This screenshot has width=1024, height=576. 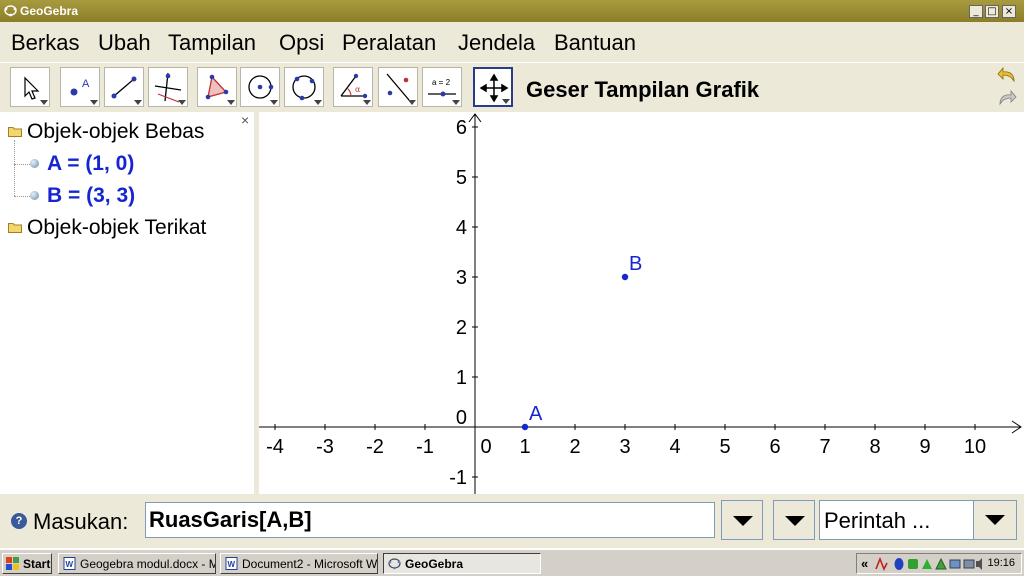 What do you see at coordinates (955, 564) in the screenshot?
I see `network-icon` at bounding box center [955, 564].